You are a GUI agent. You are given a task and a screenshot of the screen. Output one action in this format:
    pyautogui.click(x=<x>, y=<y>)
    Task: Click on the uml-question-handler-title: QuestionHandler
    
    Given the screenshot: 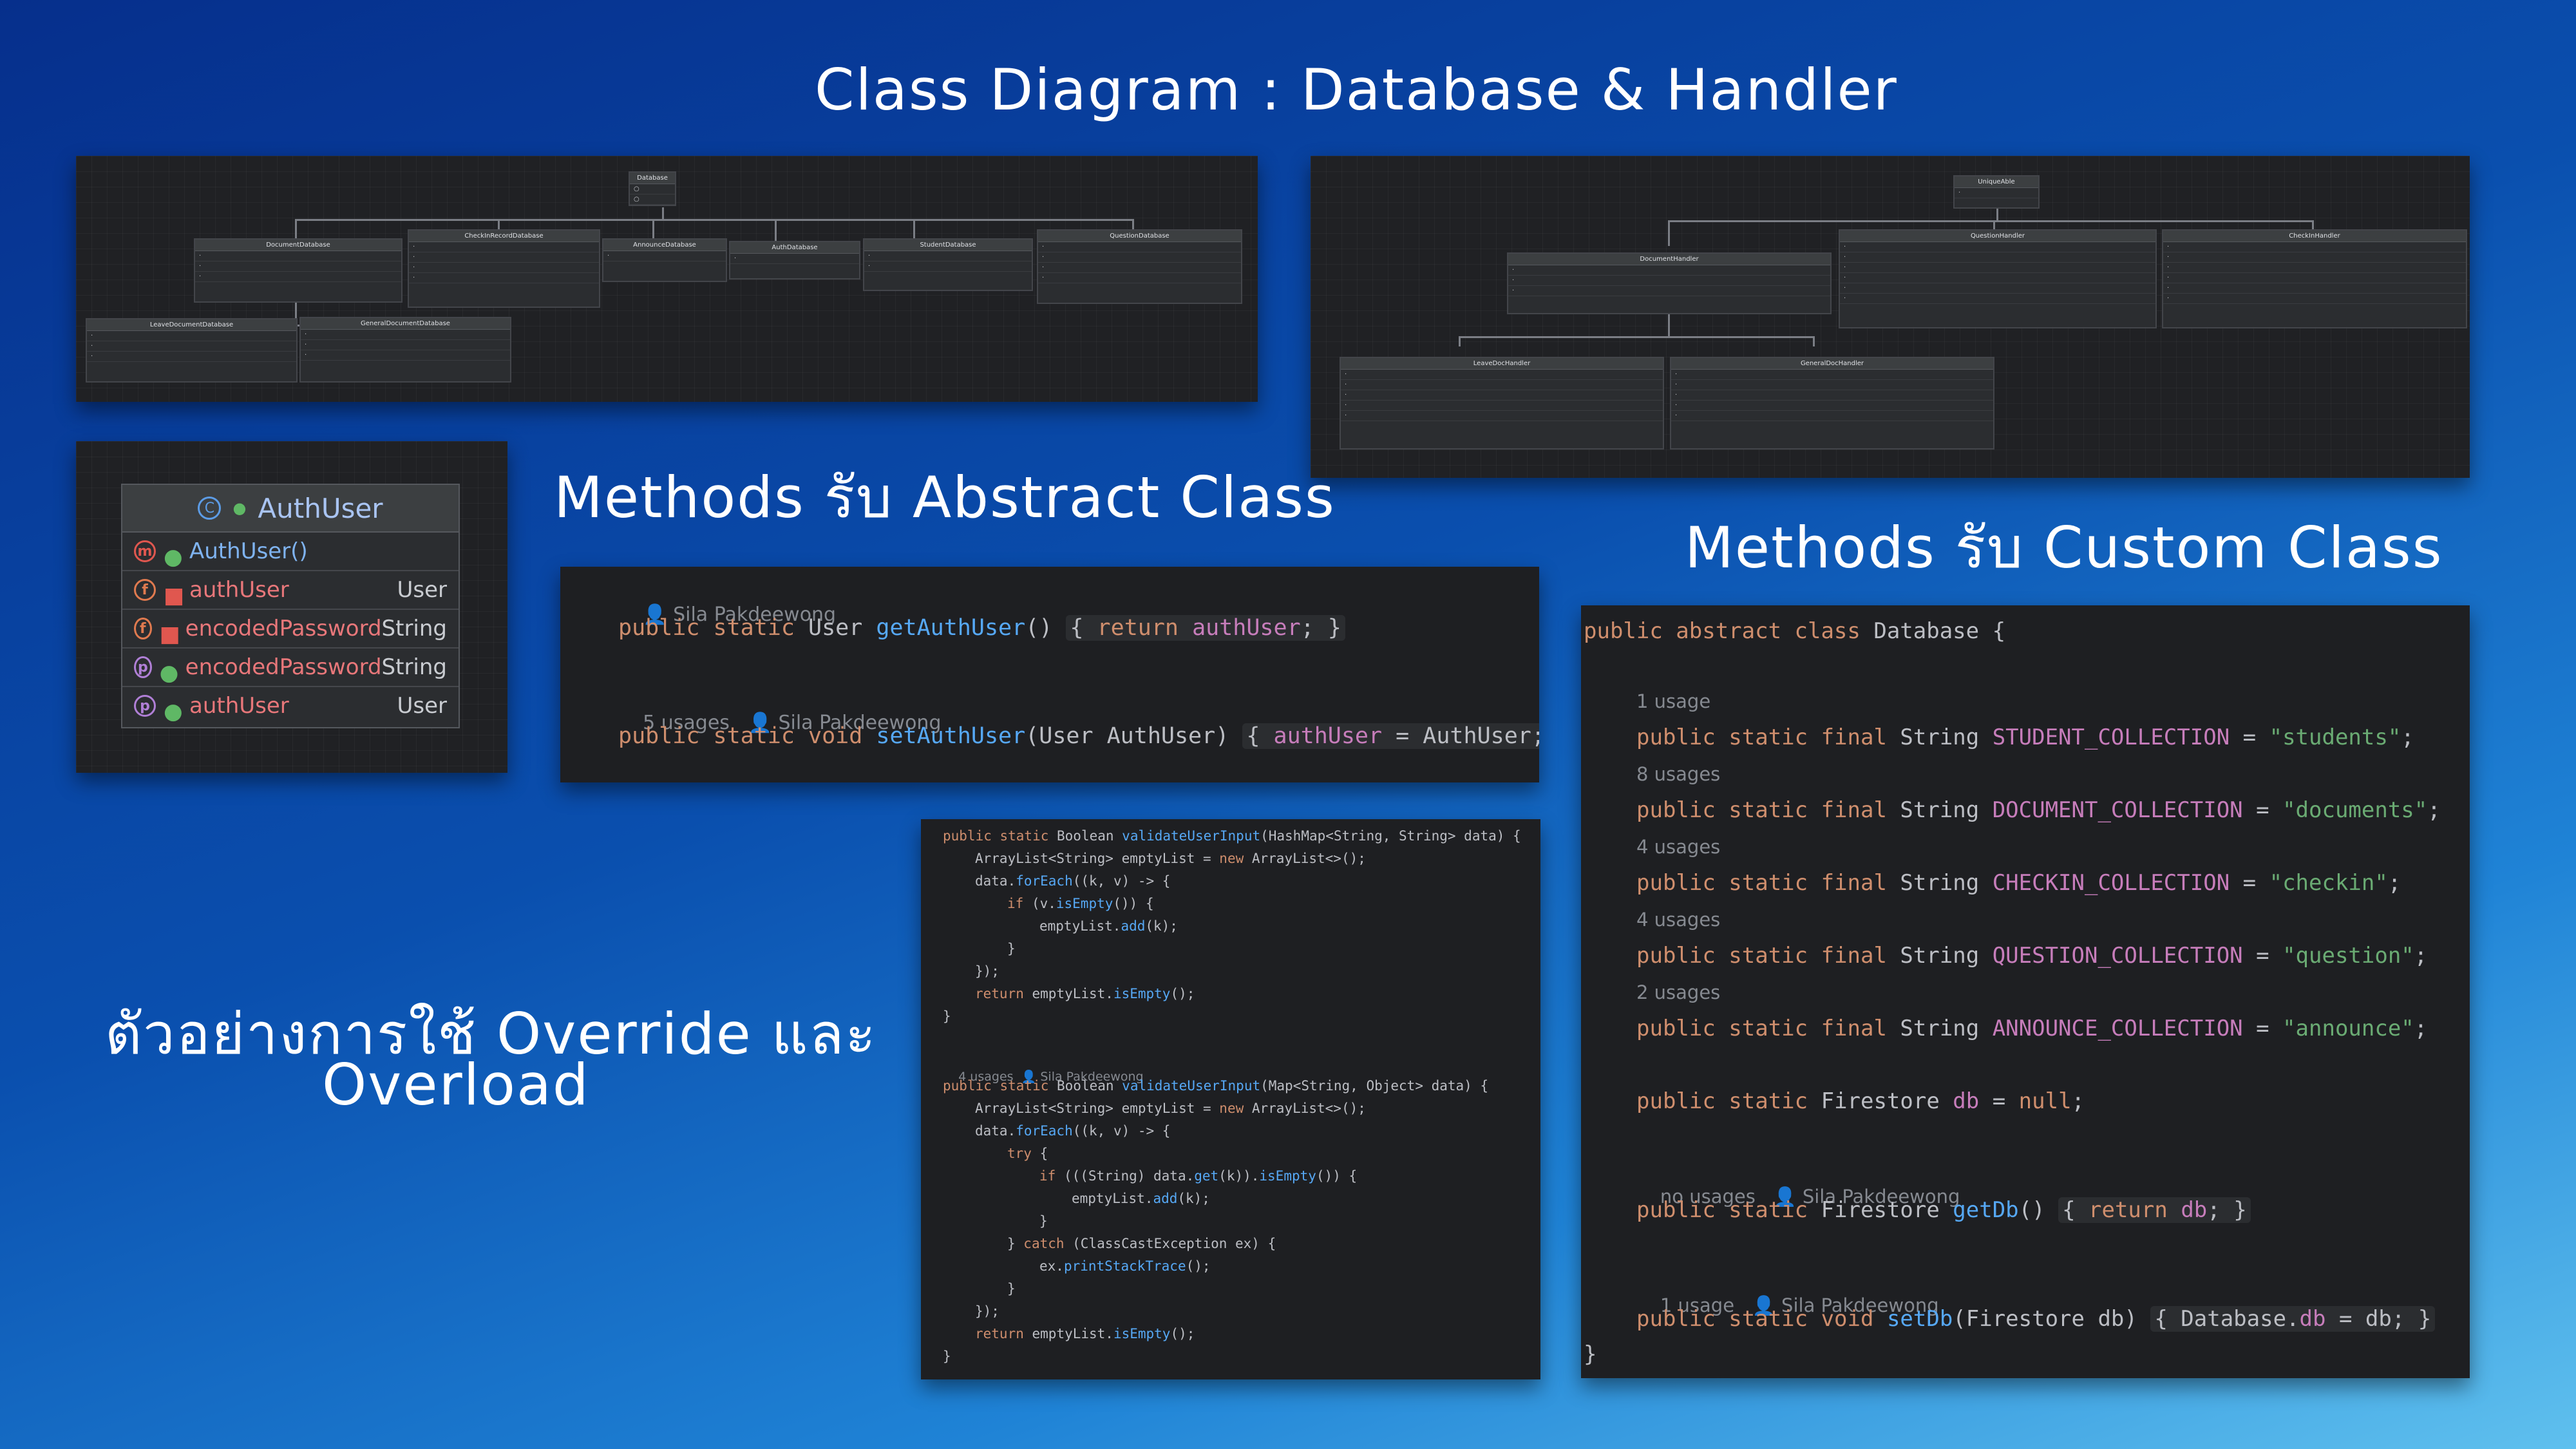 What is the action you would take?
    pyautogui.click(x=1997, y=237)
    